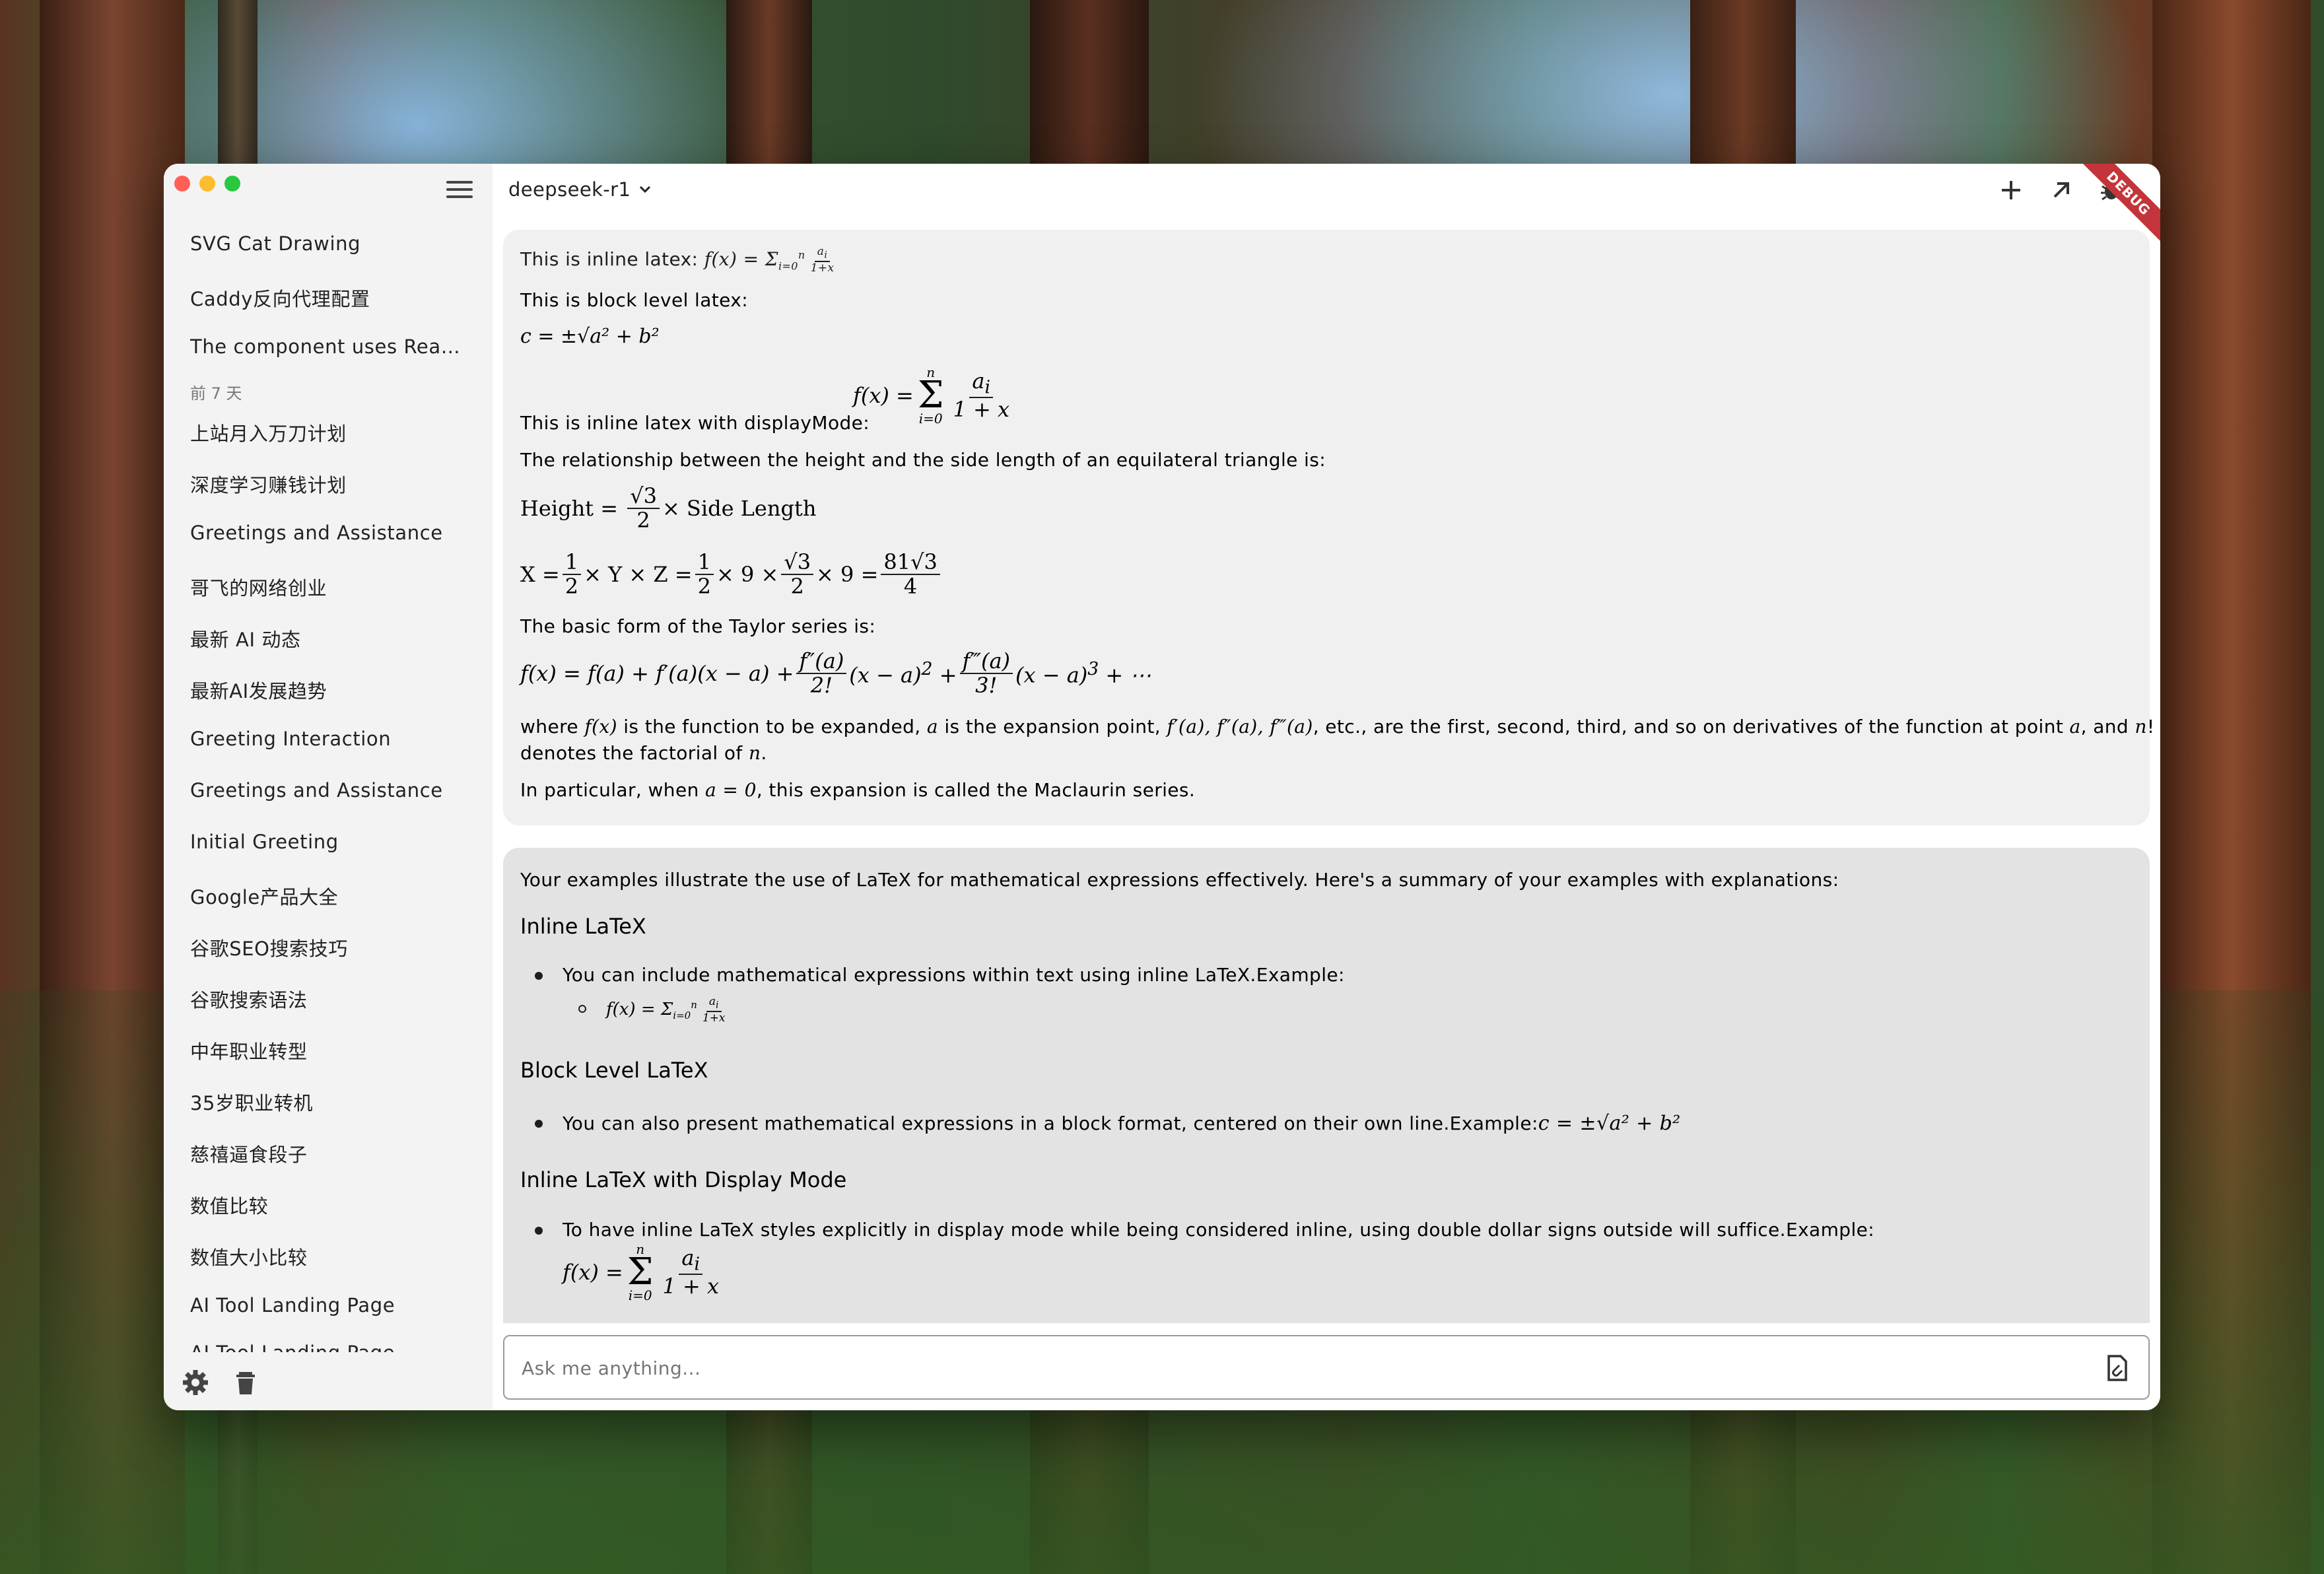 The width and height of the screenshot is (2324, 1574). What do you see at coordinates (329, 243) in the screenshot?
I see `conversation-item: SVG Cat Drawing` at bounding box center [329, 243].